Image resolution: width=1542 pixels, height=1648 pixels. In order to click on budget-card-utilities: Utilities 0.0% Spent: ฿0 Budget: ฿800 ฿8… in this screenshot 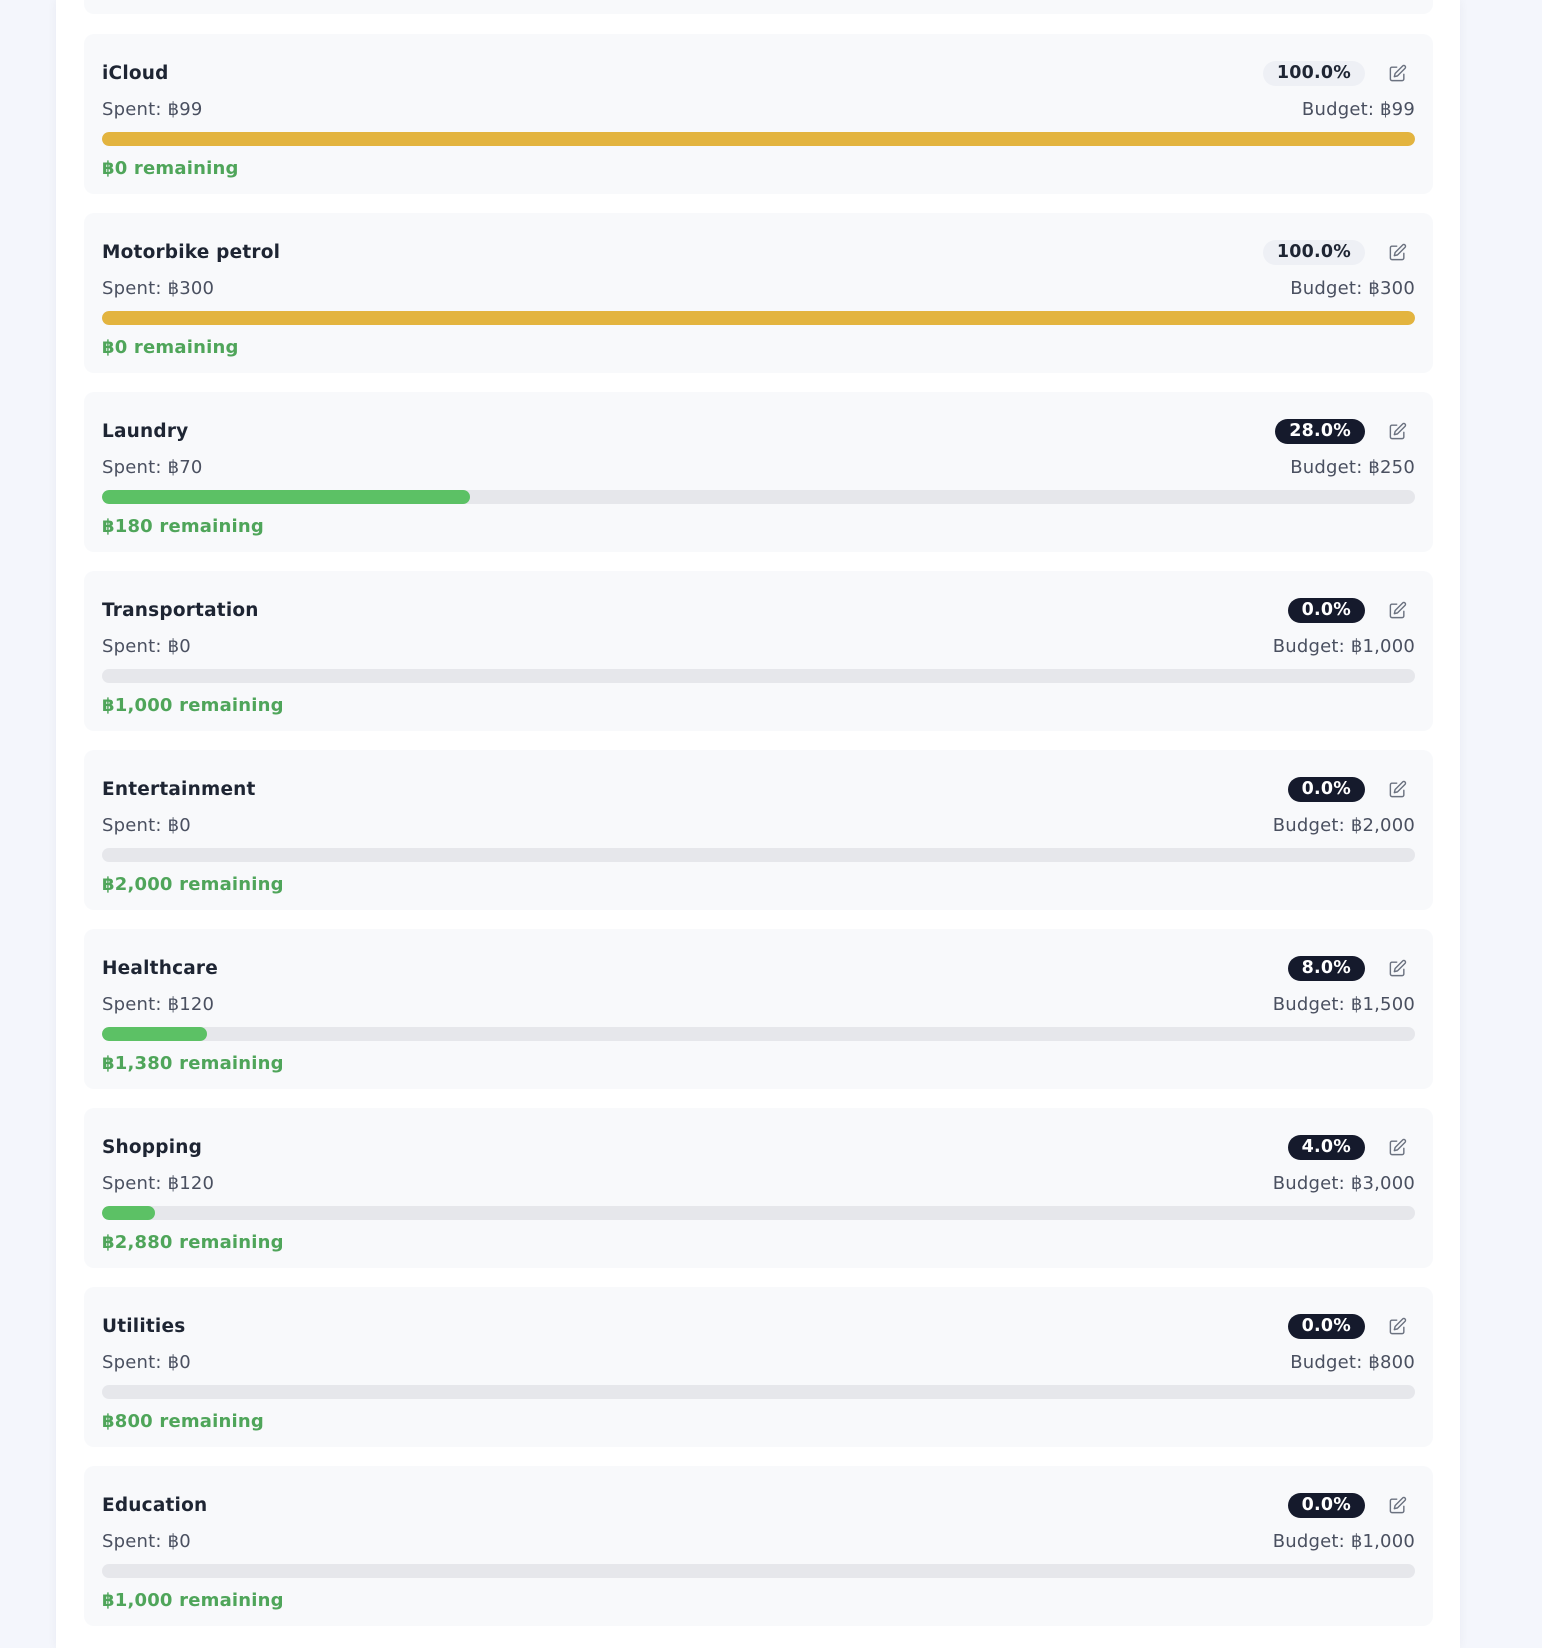, I will do `click(758, 1367)`.